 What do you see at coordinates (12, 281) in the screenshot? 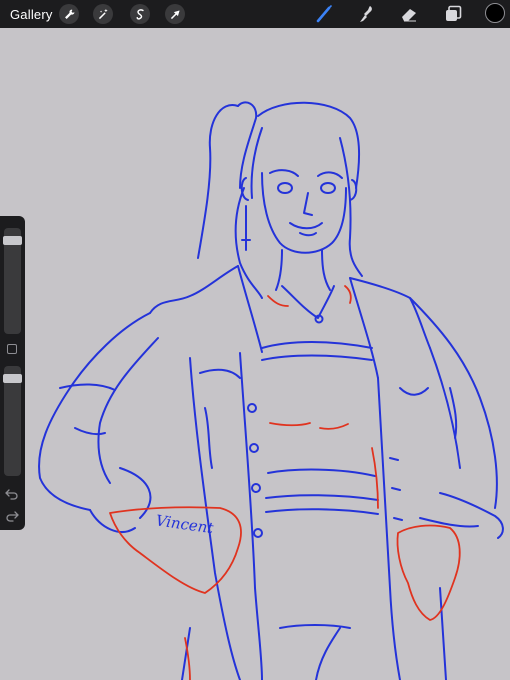
I see `brush-size-slider` at bounding box center [12, 281].